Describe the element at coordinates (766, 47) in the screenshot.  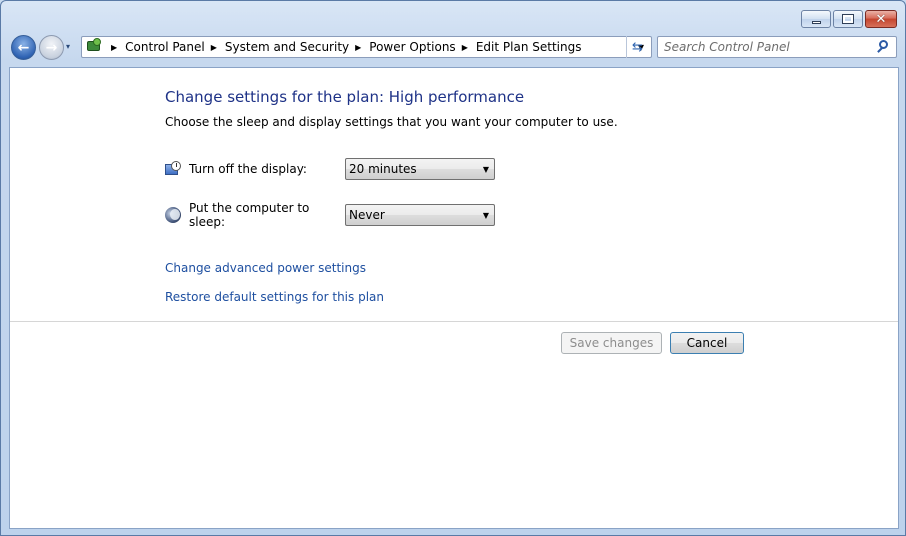
I see `search-input` at that location.